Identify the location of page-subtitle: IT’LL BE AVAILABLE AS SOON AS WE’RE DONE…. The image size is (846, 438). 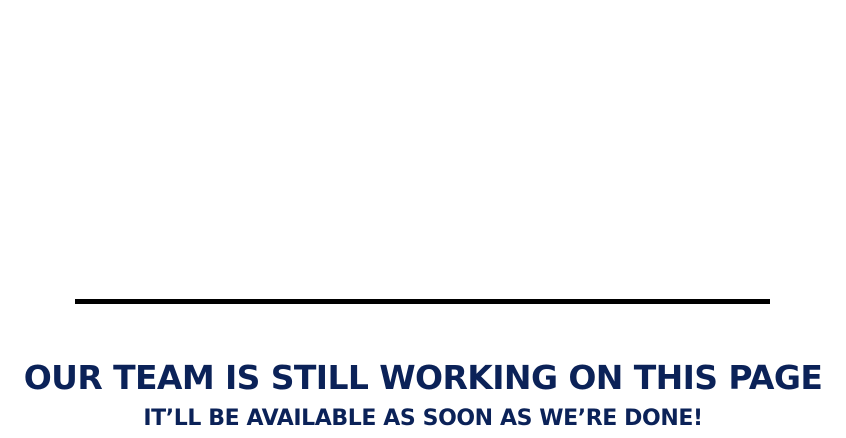
(423, 418).